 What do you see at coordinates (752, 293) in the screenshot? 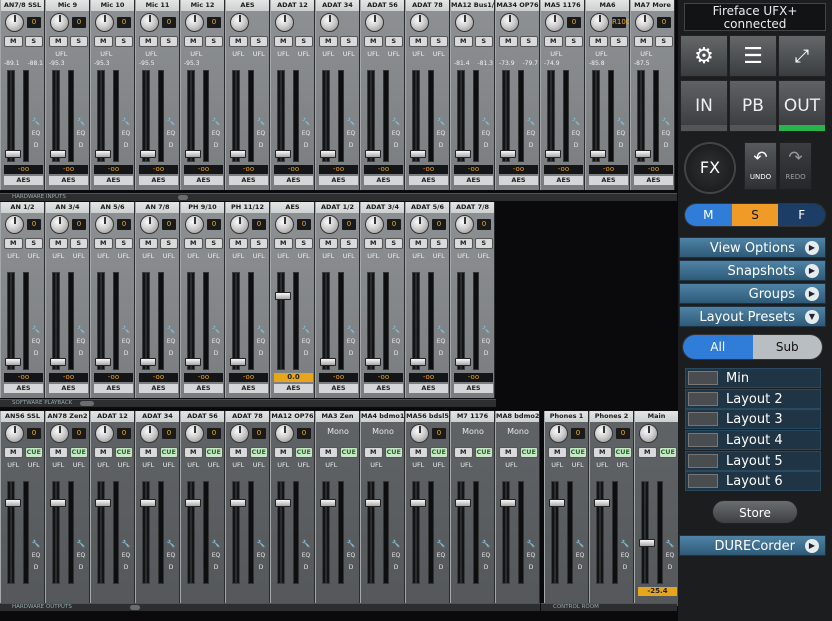
I see `groups-button: Groups ▶` at bounding box center [752, 293].